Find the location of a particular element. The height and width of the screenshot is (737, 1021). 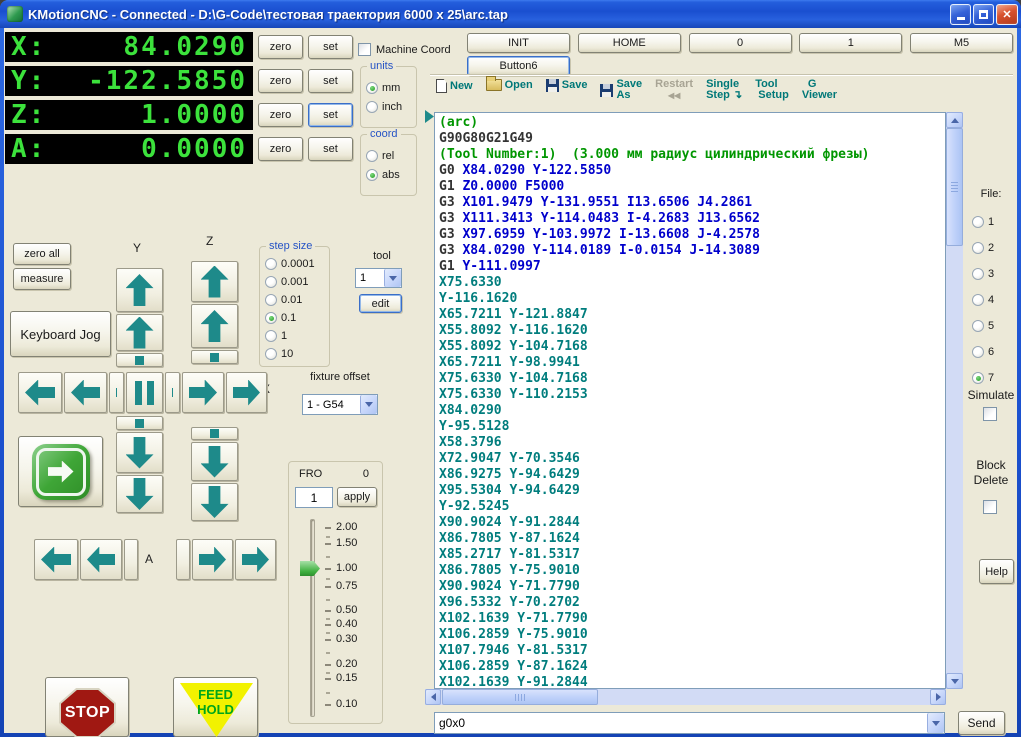

mdi-combo is located at coordinates (689, 723).